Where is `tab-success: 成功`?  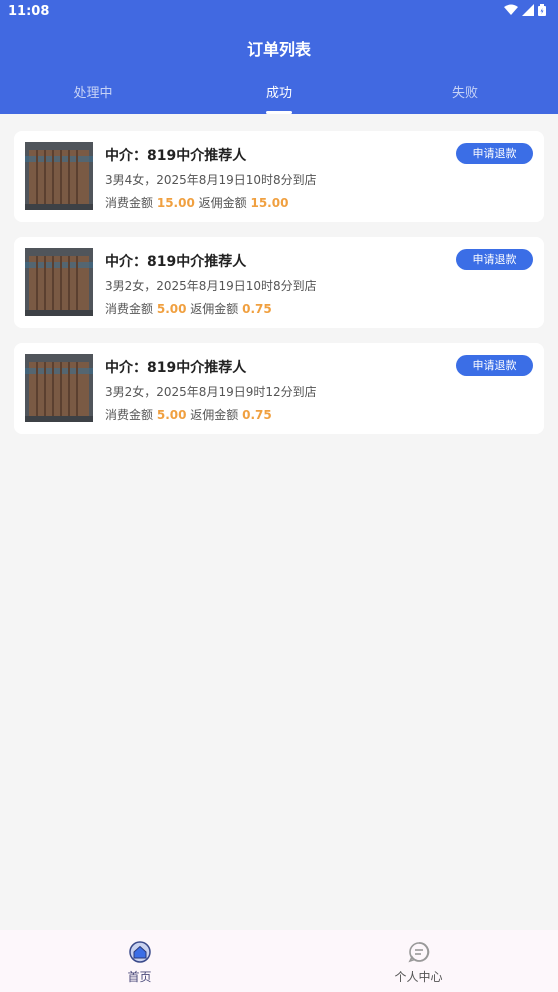
tab-success: 成功 is located at coordinates (279, 96).